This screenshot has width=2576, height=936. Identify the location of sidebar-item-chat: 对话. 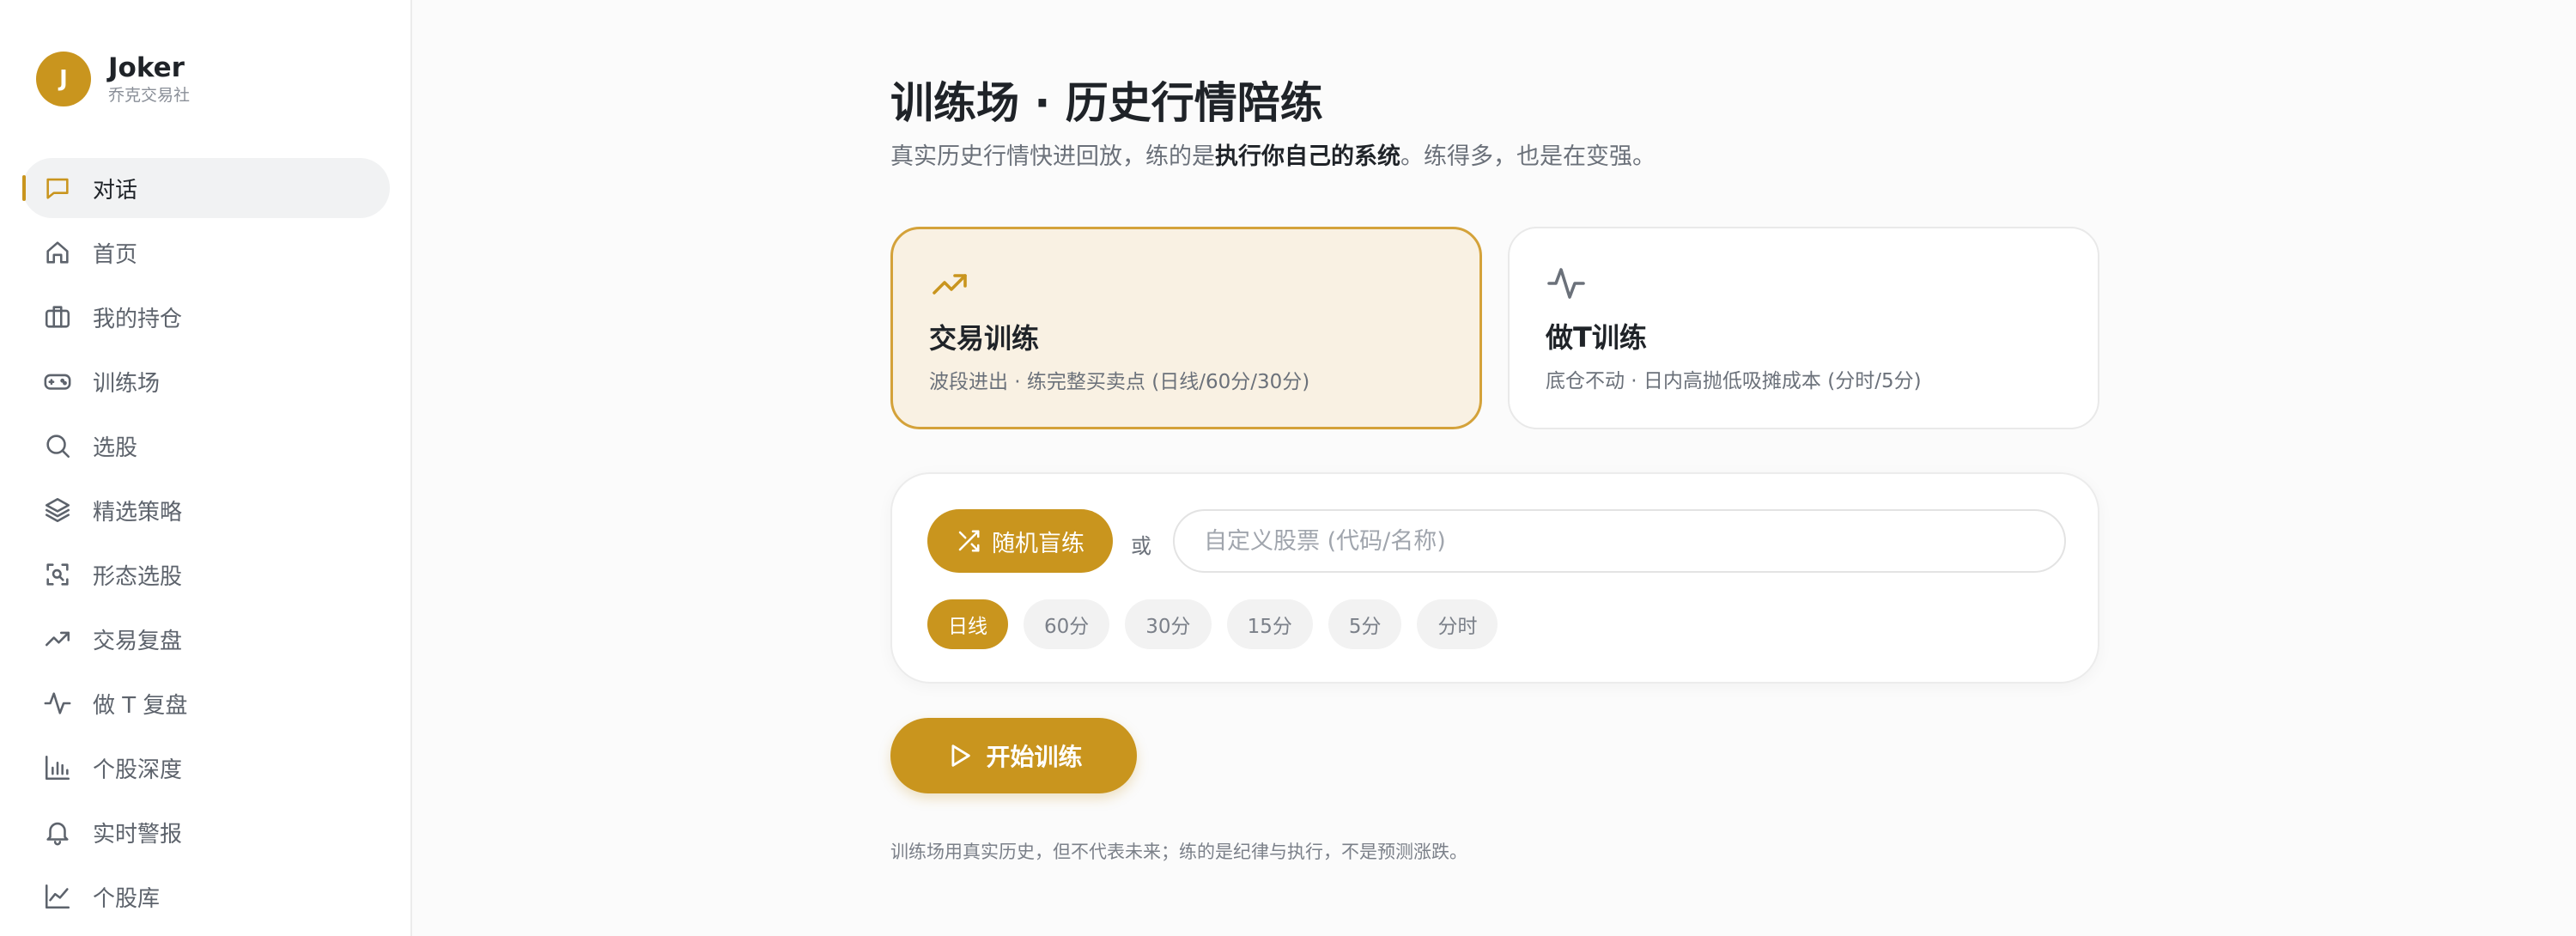
(206, 188).